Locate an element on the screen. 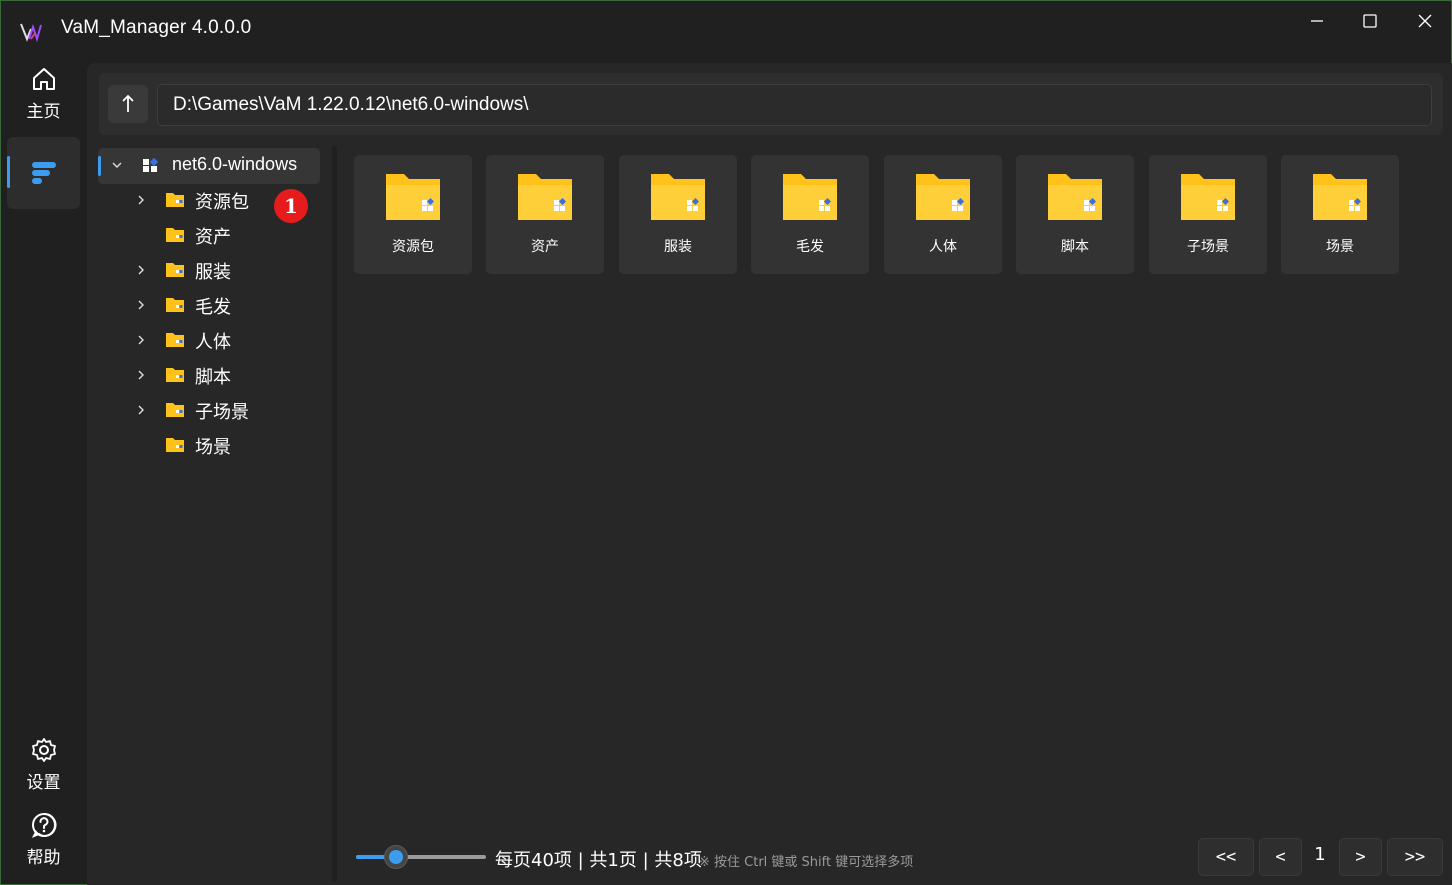 The height and width of the screenshot is (885, 1452). folder-card-label: 场景 is located at coordinates (1340, 247).